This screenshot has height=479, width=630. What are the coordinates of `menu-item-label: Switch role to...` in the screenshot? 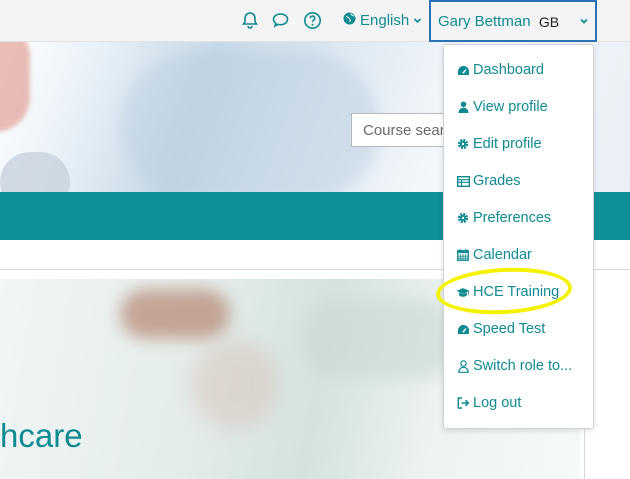 It's located at (523, 366).